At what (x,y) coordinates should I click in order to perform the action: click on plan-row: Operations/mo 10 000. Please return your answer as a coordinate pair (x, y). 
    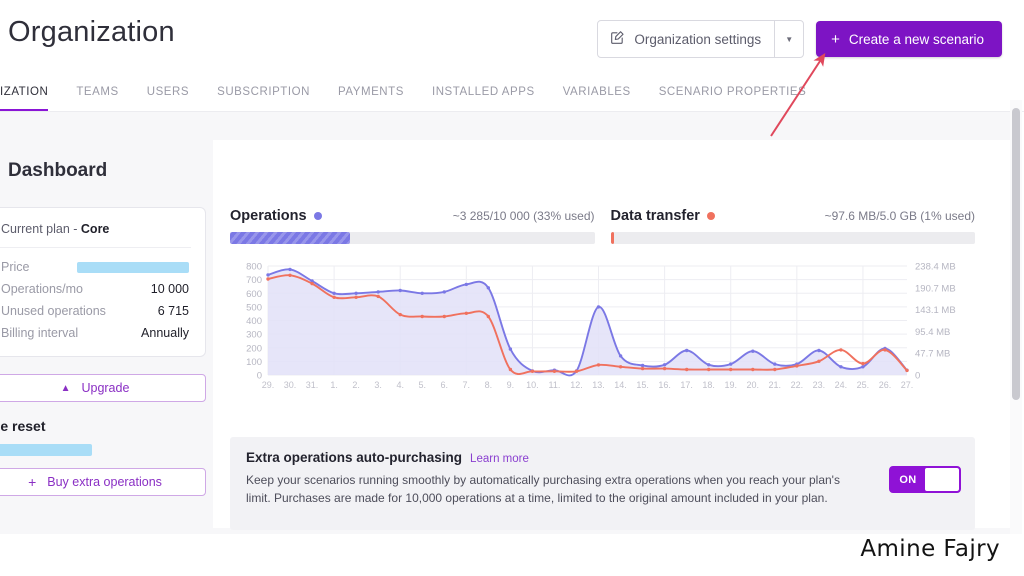
    Looking at the image, I should click on (95, 289).